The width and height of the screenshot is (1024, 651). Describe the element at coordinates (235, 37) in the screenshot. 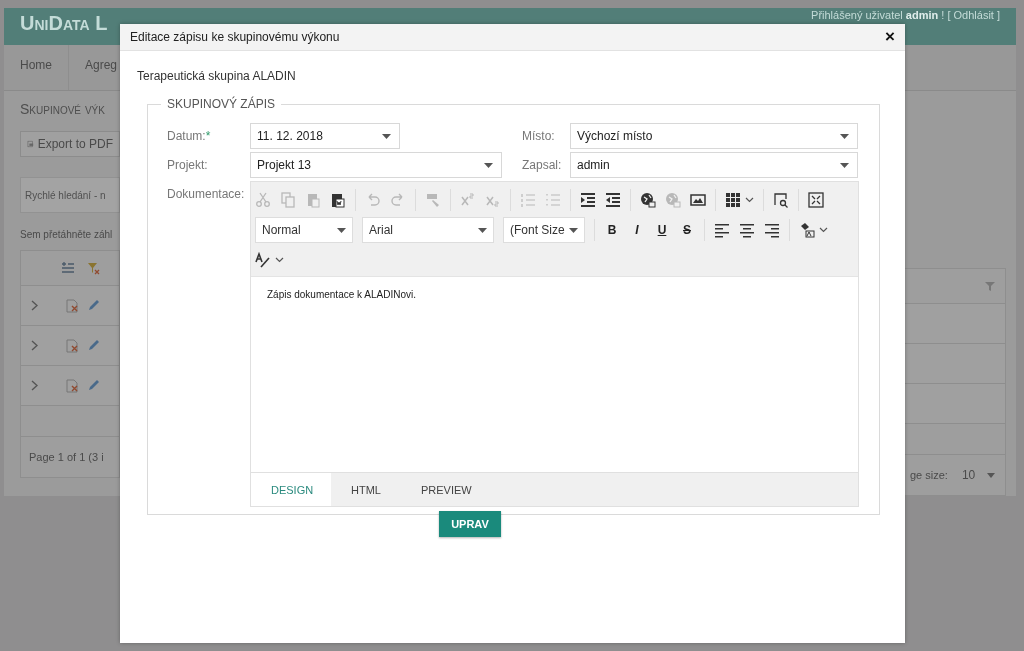

I see `dialog-title: Editace zápisu ke skupinovému výkonu` at that location.